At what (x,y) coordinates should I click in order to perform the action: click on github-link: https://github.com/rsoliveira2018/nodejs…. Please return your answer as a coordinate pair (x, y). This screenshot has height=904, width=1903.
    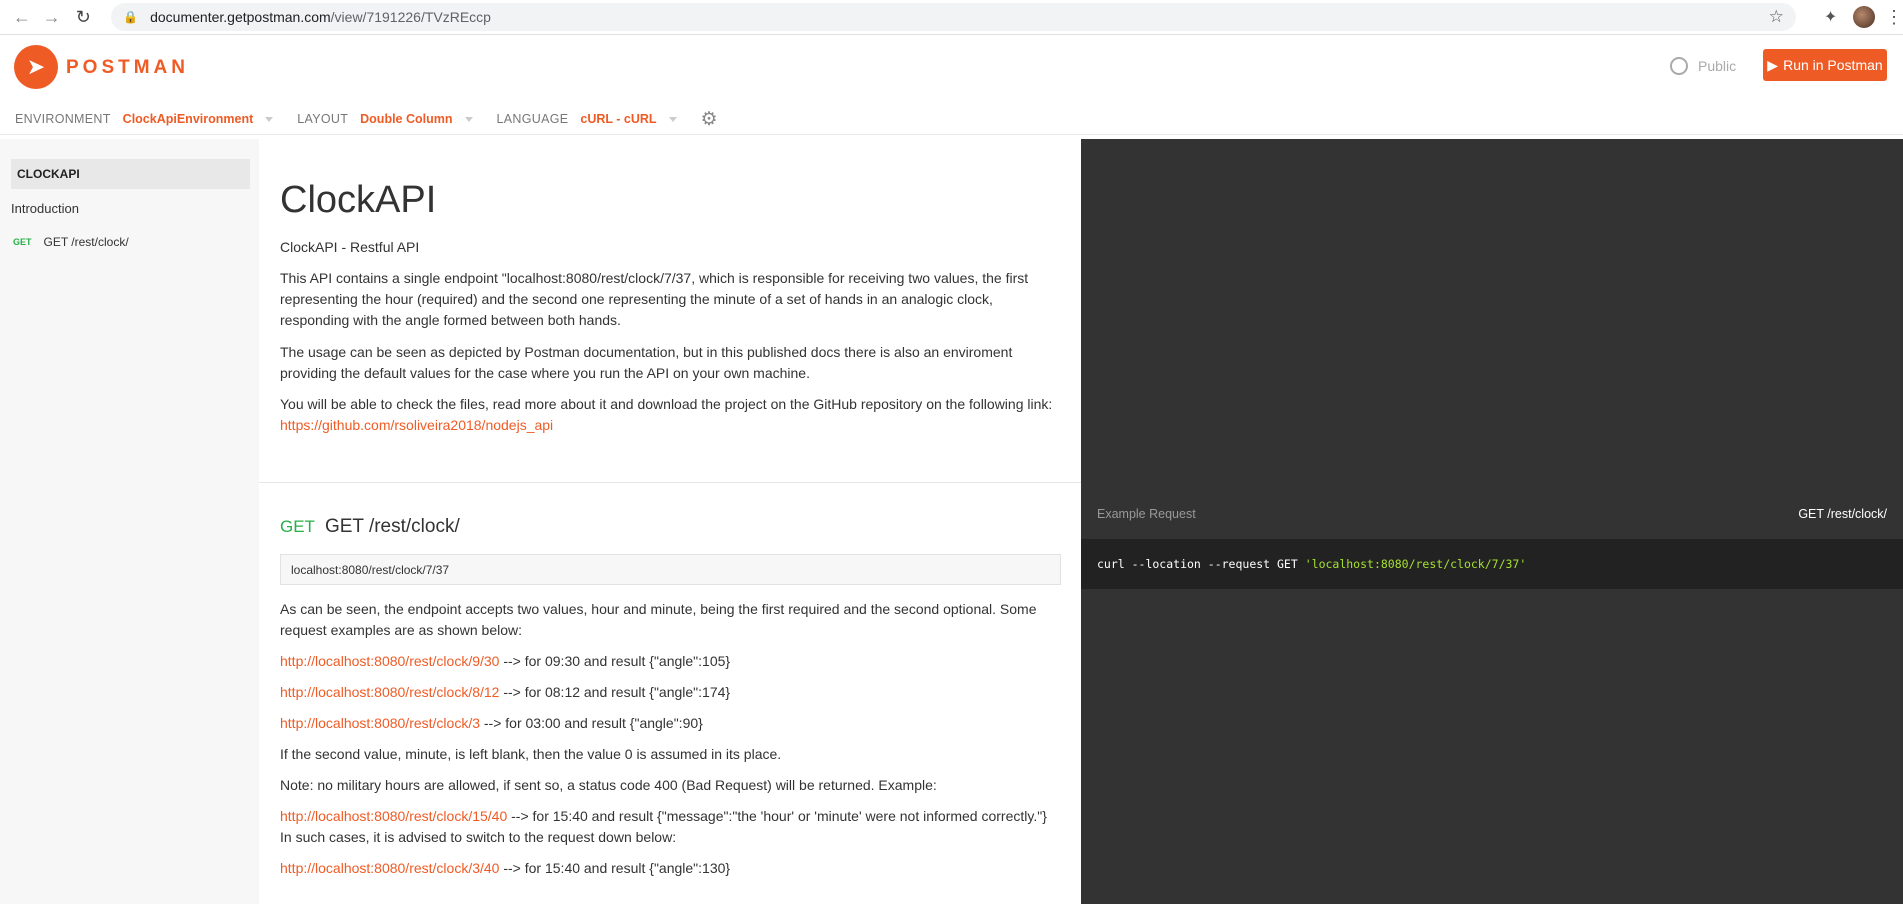
    Looking at the image, I should click on (416, 425).